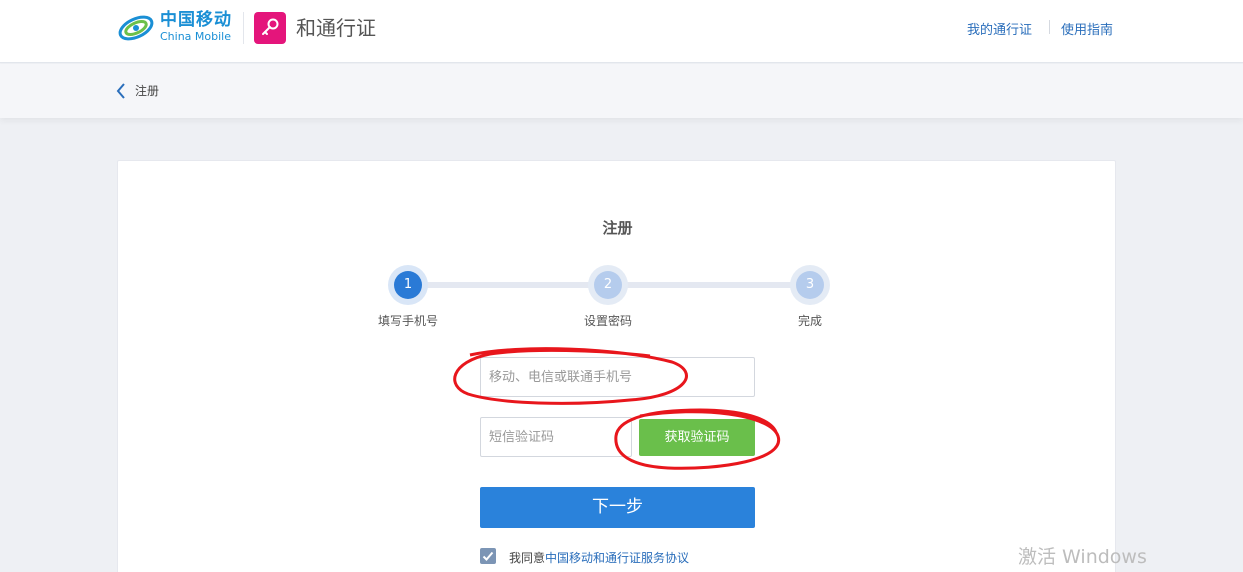 Image resolution: width=1243 pixels, height=572 pixels. Describe the element at coordinates (336, 28) in the screenshot. I see `product-title: 和通行证` at that location.